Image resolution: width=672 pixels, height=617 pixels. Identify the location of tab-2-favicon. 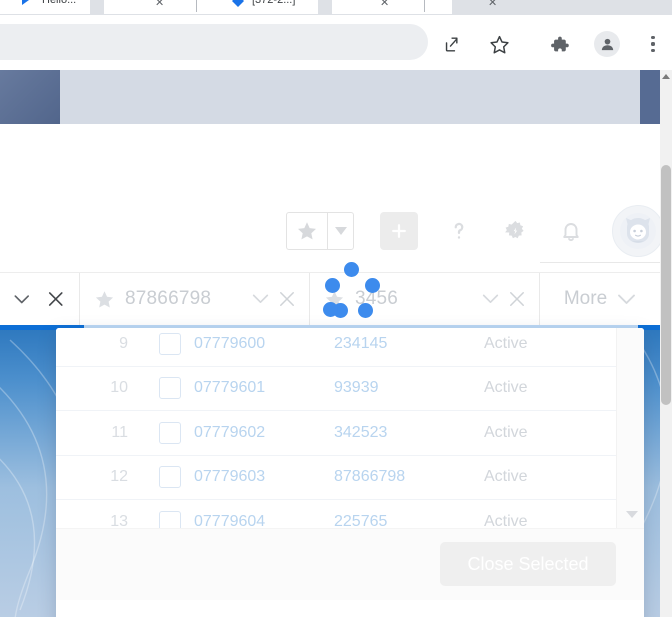
(238, 3).